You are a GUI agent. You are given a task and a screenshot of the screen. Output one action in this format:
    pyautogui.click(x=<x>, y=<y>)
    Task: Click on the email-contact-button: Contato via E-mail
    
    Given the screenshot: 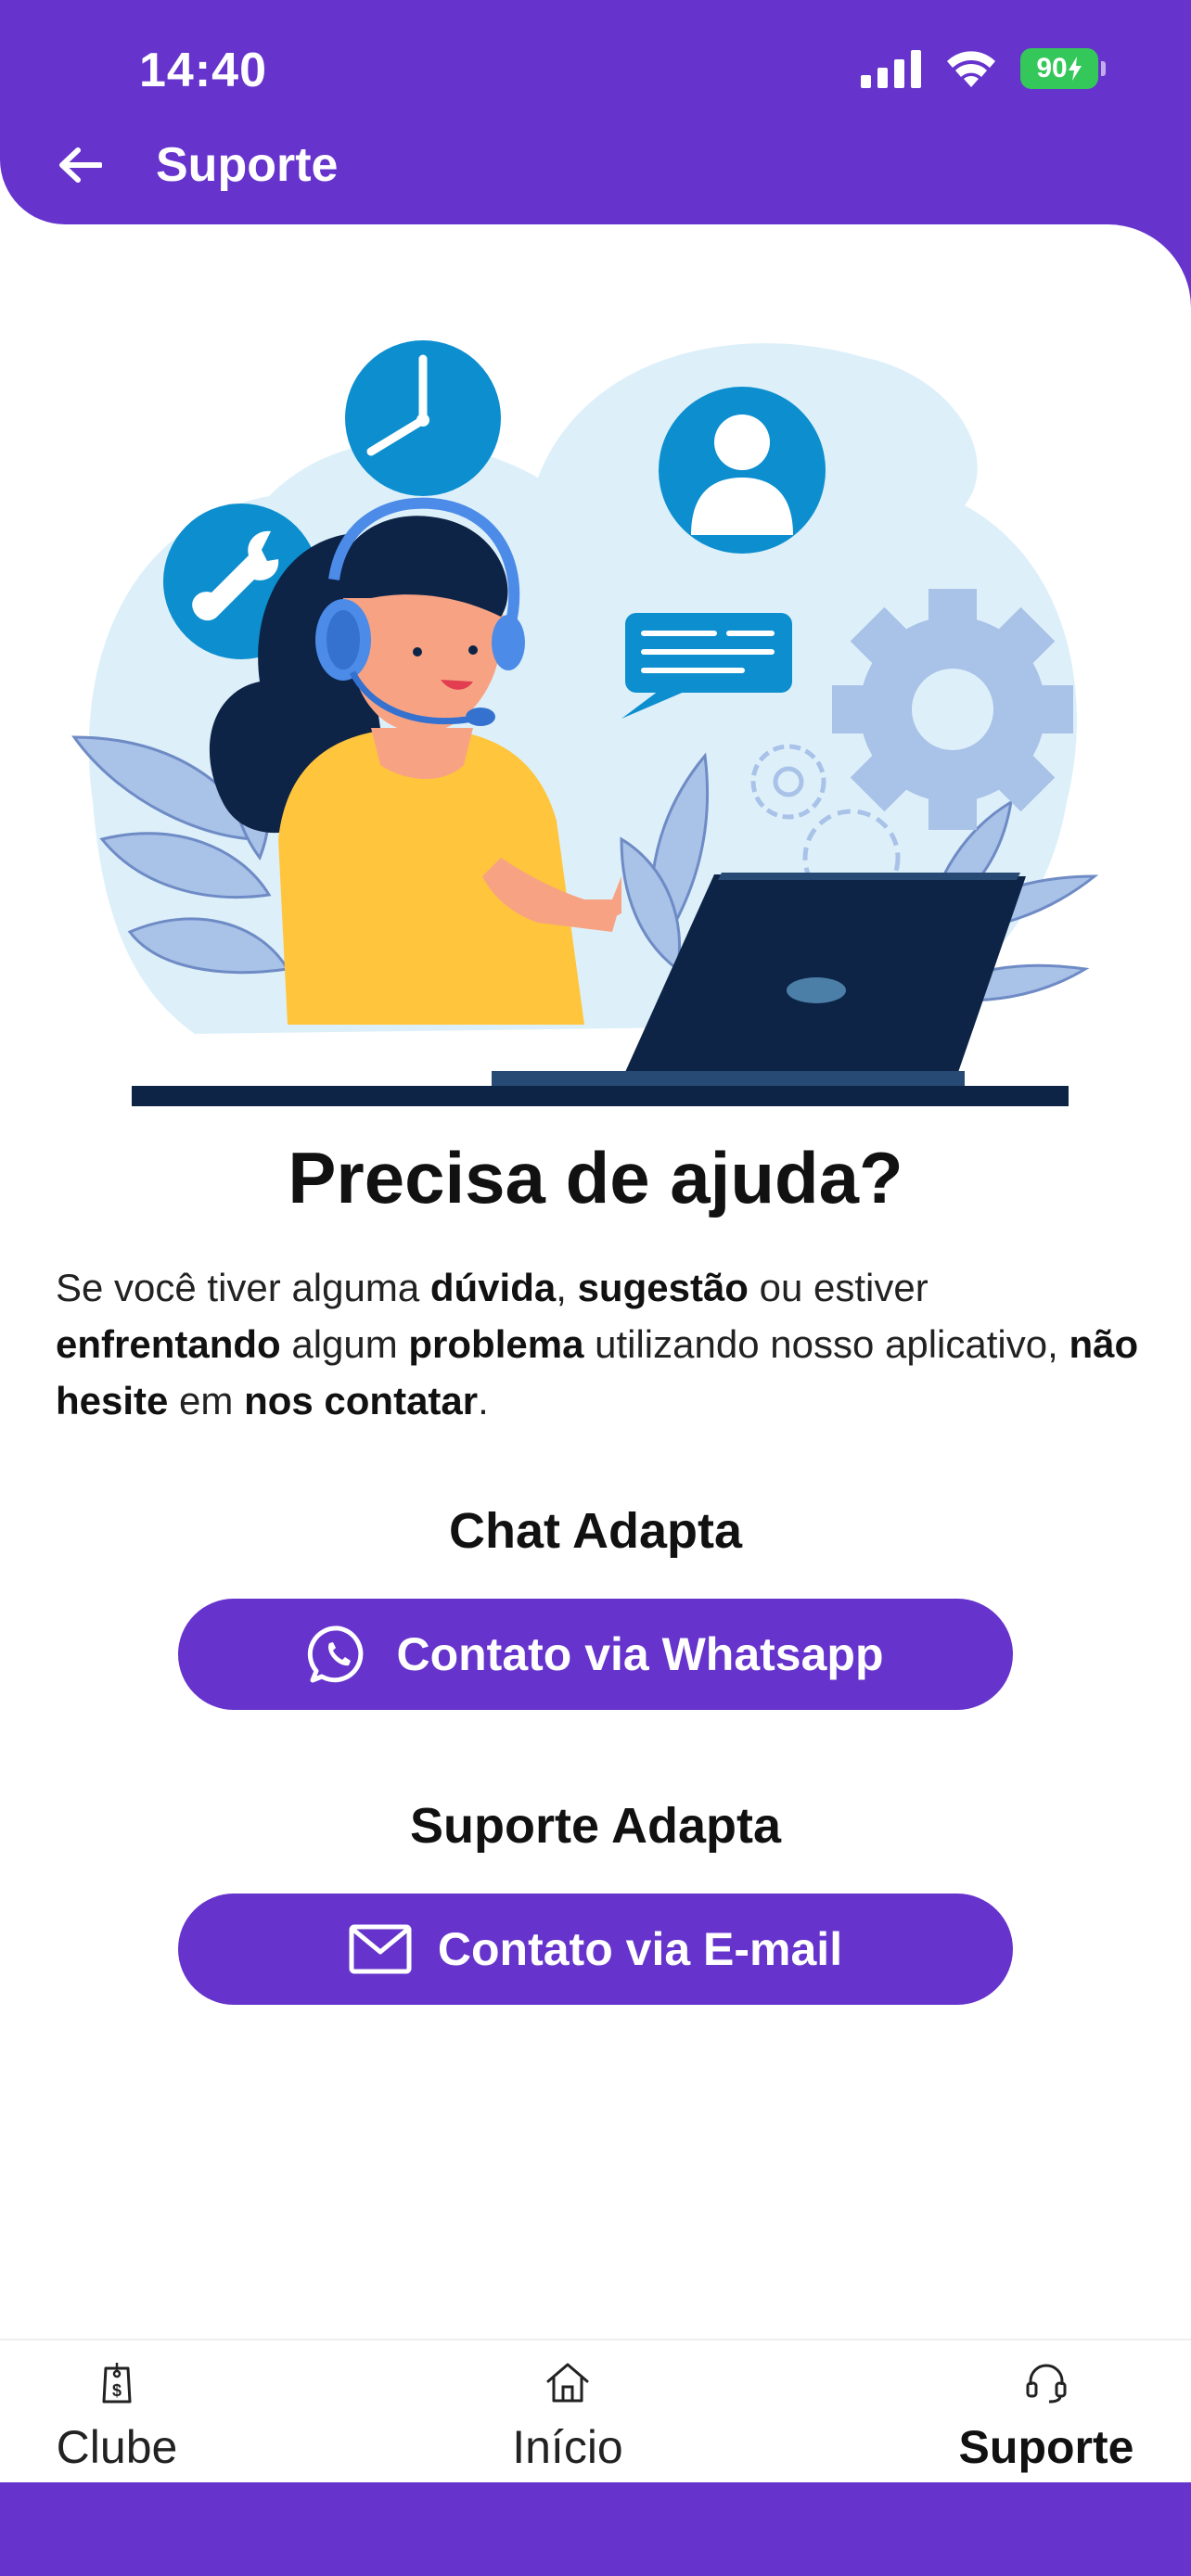 What is the action you would take?
    pyautogui.click(x=595, y=1950)
    